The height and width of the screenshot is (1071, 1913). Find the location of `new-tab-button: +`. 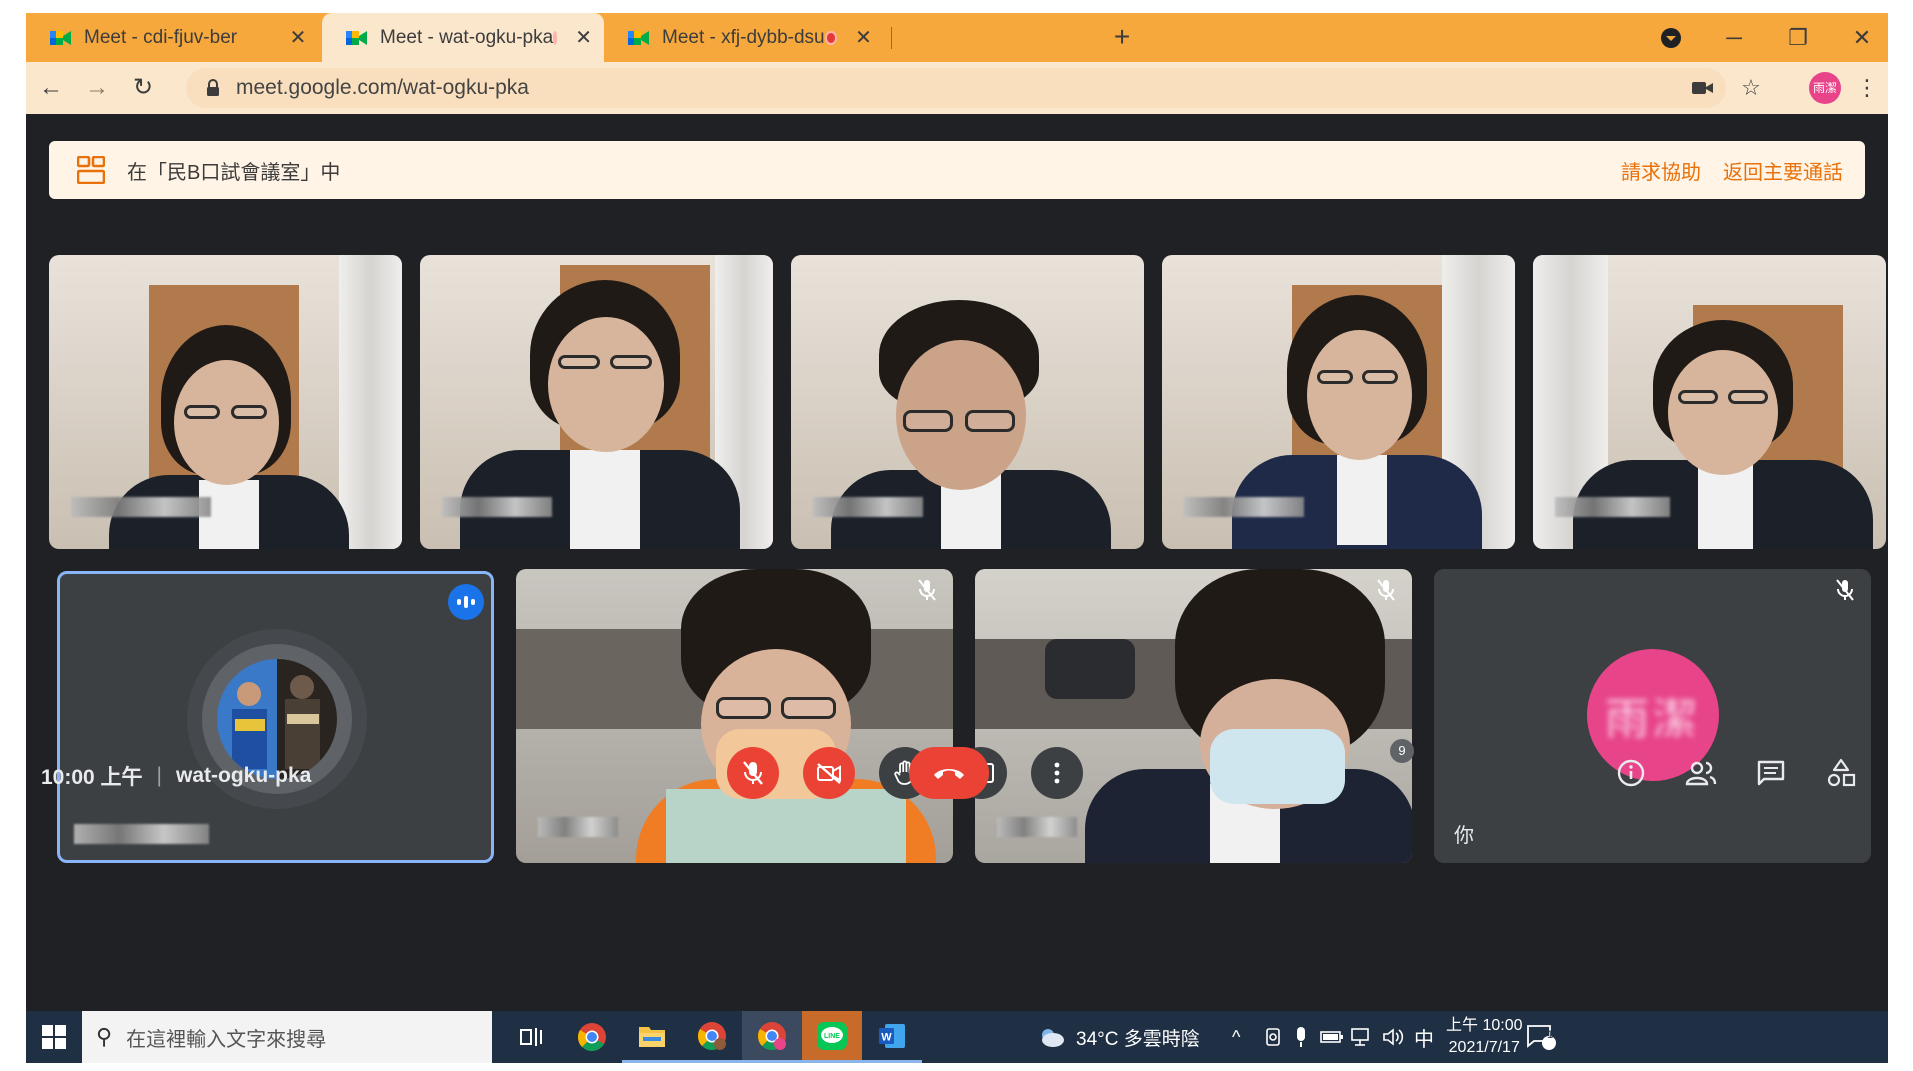

new-tab-button: + is located at coordinates (1122, 38).